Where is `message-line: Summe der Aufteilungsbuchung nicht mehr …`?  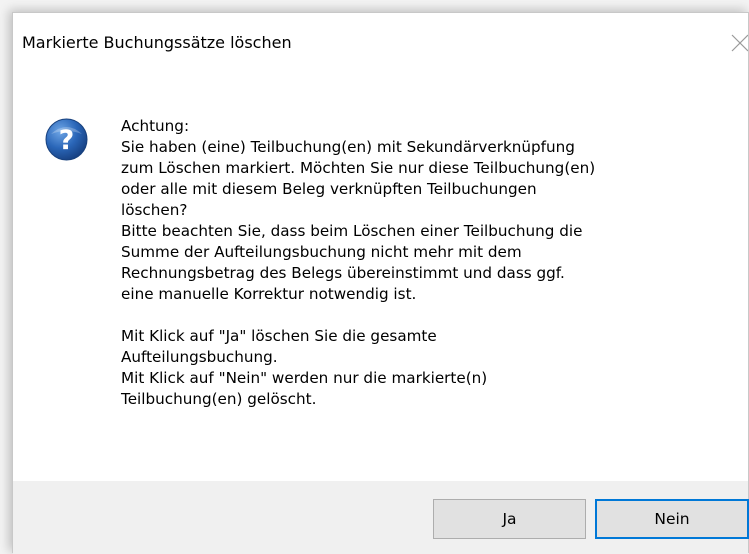 message-line: Summe der Aufteilungsbuchung nicht mehr … is located at coordinates (321, 252).